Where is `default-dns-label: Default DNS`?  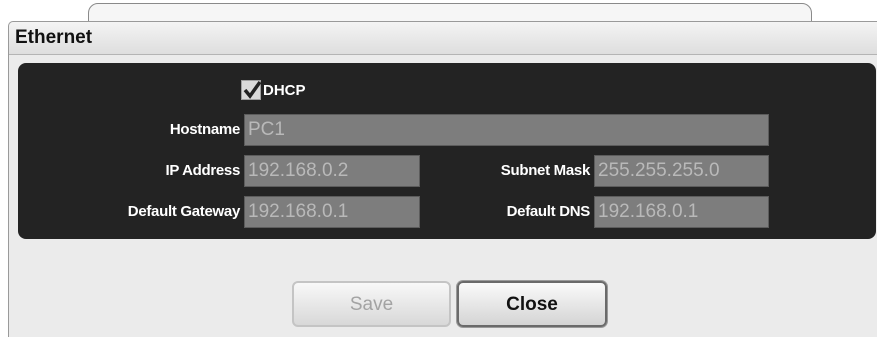 default-dns-label: Default DNS is located at coordinates (548, 211).